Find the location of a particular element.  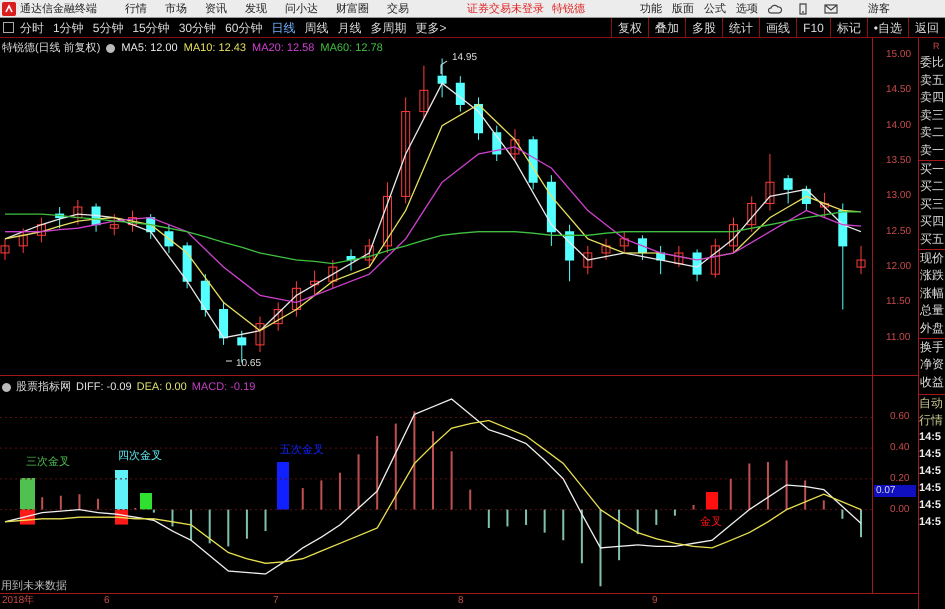

panel-tab: 自动 is located at coordinates (932, 403).